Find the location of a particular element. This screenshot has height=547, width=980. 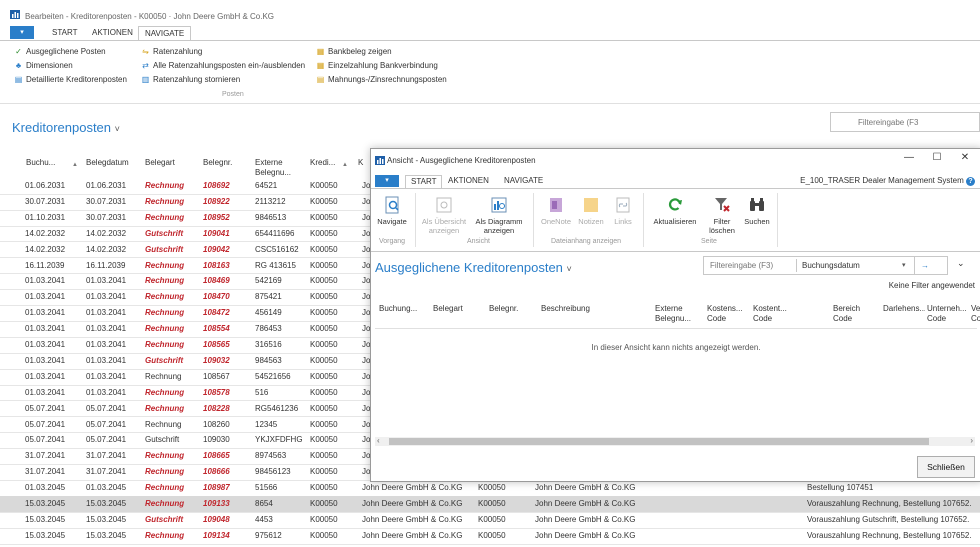

notizen-button: Notizen is located at coordinates (591, 210).